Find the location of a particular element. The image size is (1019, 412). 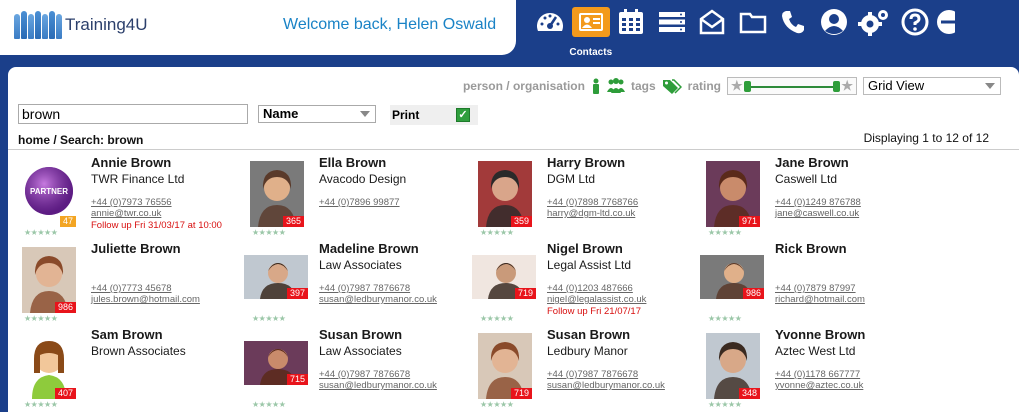

svg-text: PARTNER is located at coordinates (49, 191).